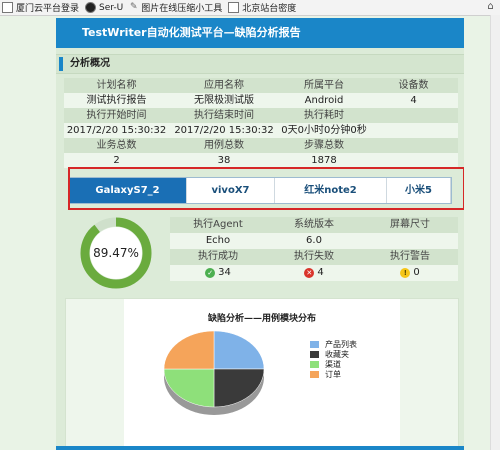 Image resolution: width=500 pixels, height=450 pixels. I want to click on bookmarks-bar: 厦门云平台登录 Ser-U ✎ 图片在线压缩小工具 北京站台密度 ⌂, so click(250, 8).